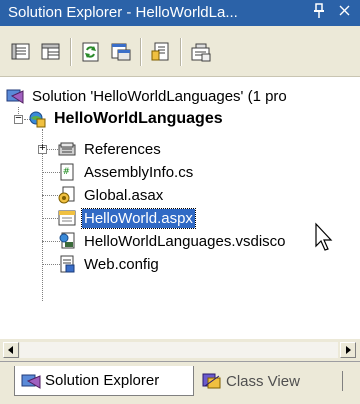  I want to click on class-view-icon, so click(212, 381).